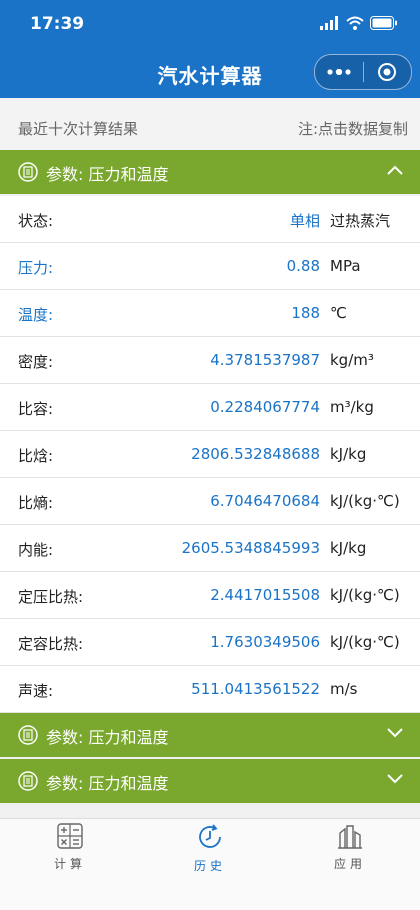 The height and width of the screenshot is (910, 420). I want to click on recent-results-header: 最近十次计算结果 注:点击数据复制, so click(210, 126).